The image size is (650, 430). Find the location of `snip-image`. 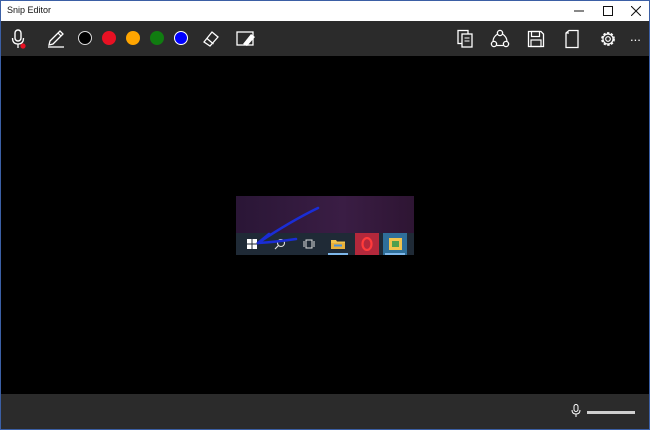

snip-image is located at coordinates (325, 225).